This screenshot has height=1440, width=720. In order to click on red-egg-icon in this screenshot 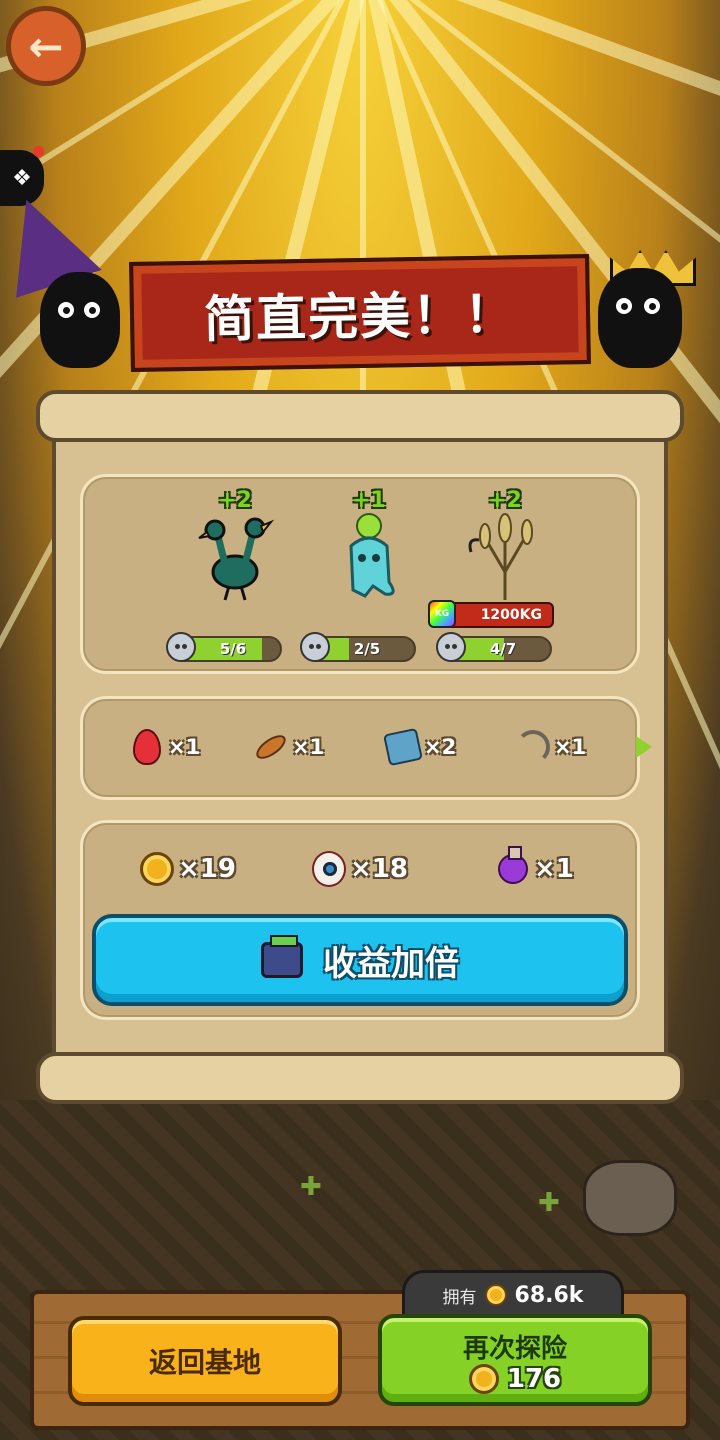, I will do `click(147, 747)`.